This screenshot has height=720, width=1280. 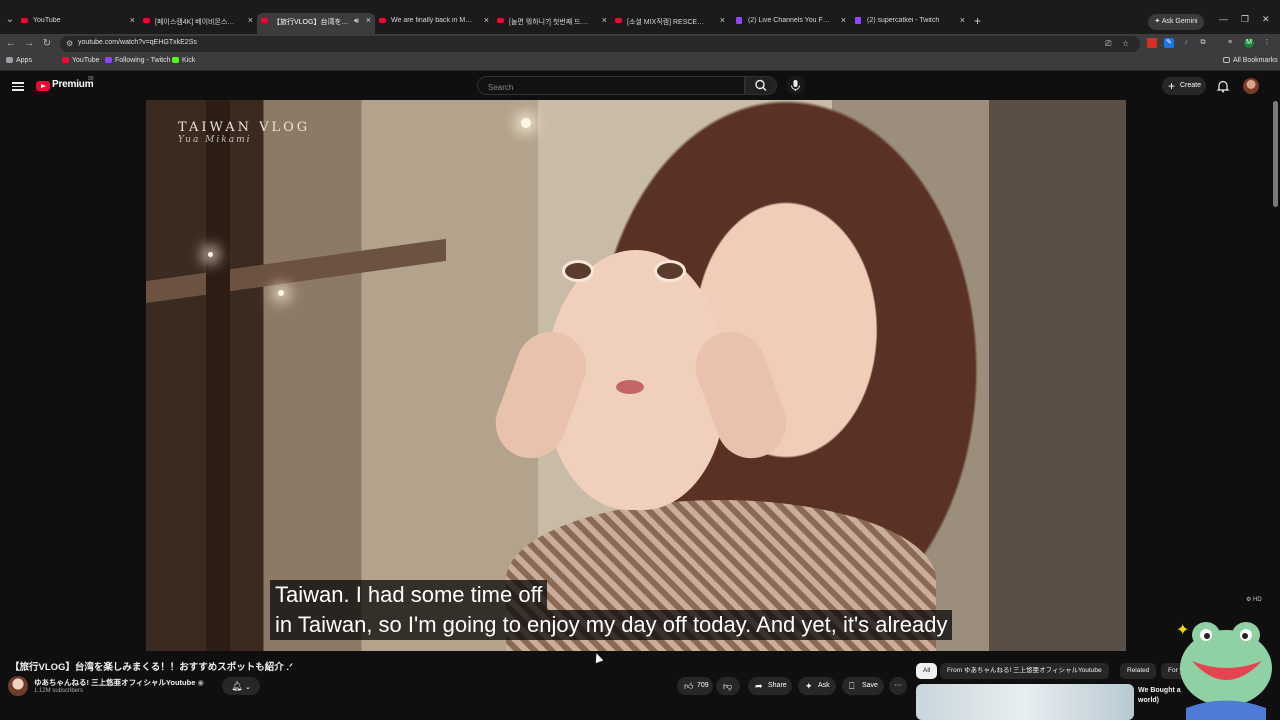 I want to click on kick-icon, so click(x=175, y=60).